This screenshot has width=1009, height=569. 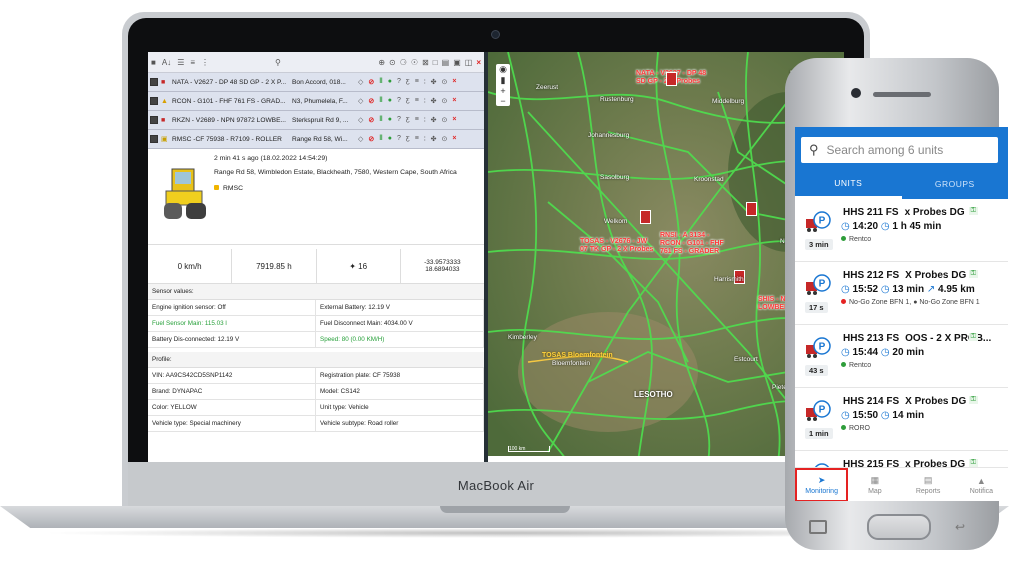 What do you see at coordinates (577, 356) in the screenshot?
I see `map-unit-label: TOSAS Bloemfontein` at bounding box center [577, 356].